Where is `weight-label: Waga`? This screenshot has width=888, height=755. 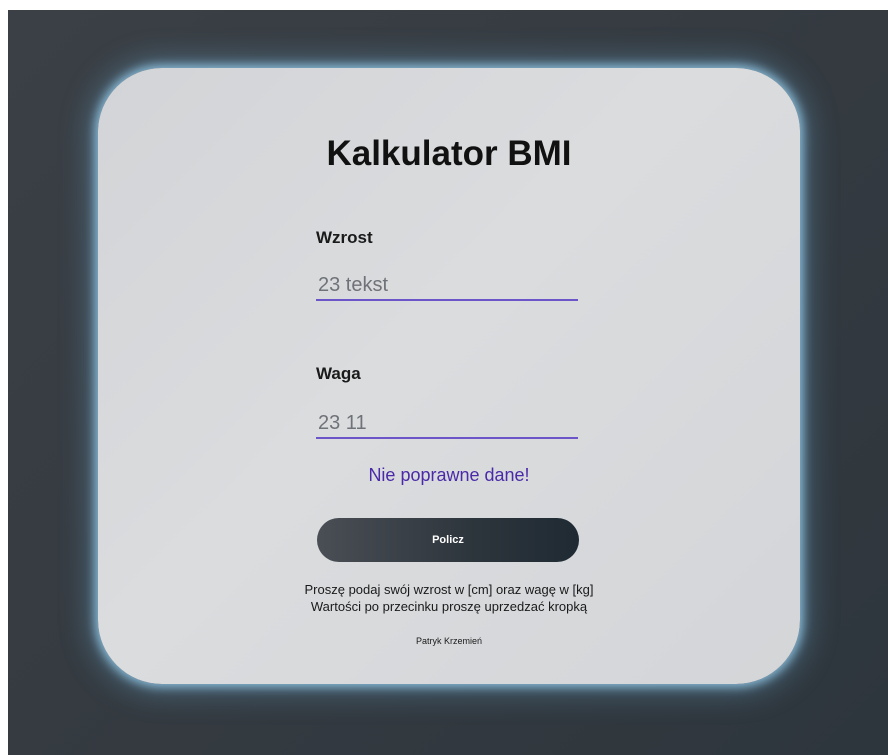 weight-label: Waga is located at coordinates (338, 373).